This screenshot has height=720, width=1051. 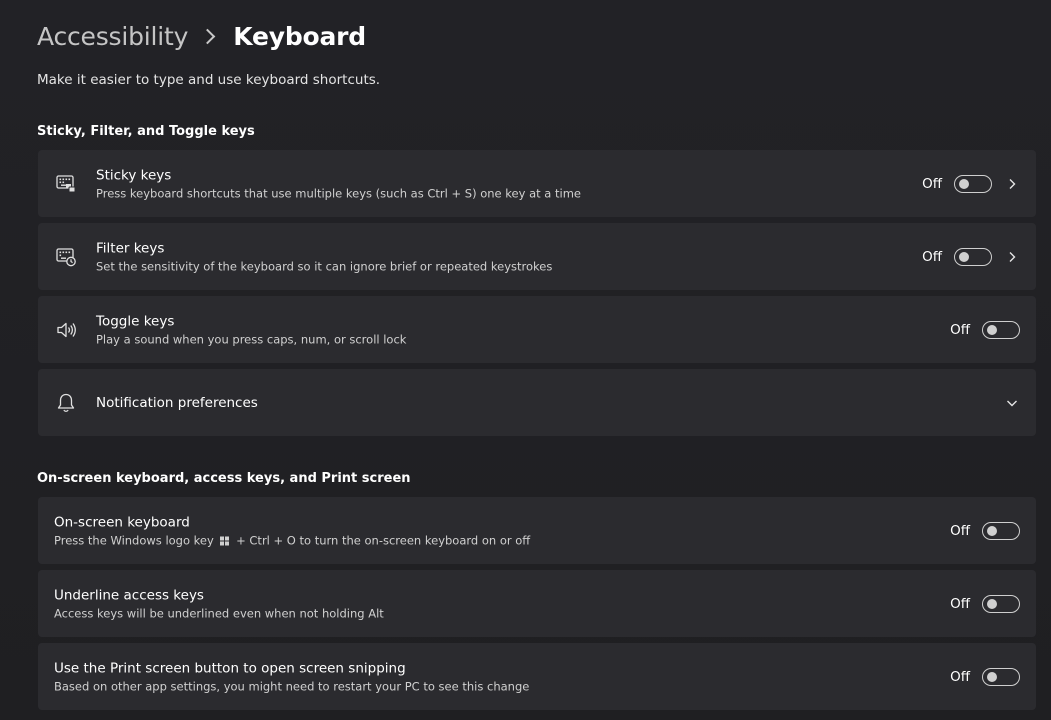 I want to click on underline-access-keys-toggle, so click(x=1001, y=603).